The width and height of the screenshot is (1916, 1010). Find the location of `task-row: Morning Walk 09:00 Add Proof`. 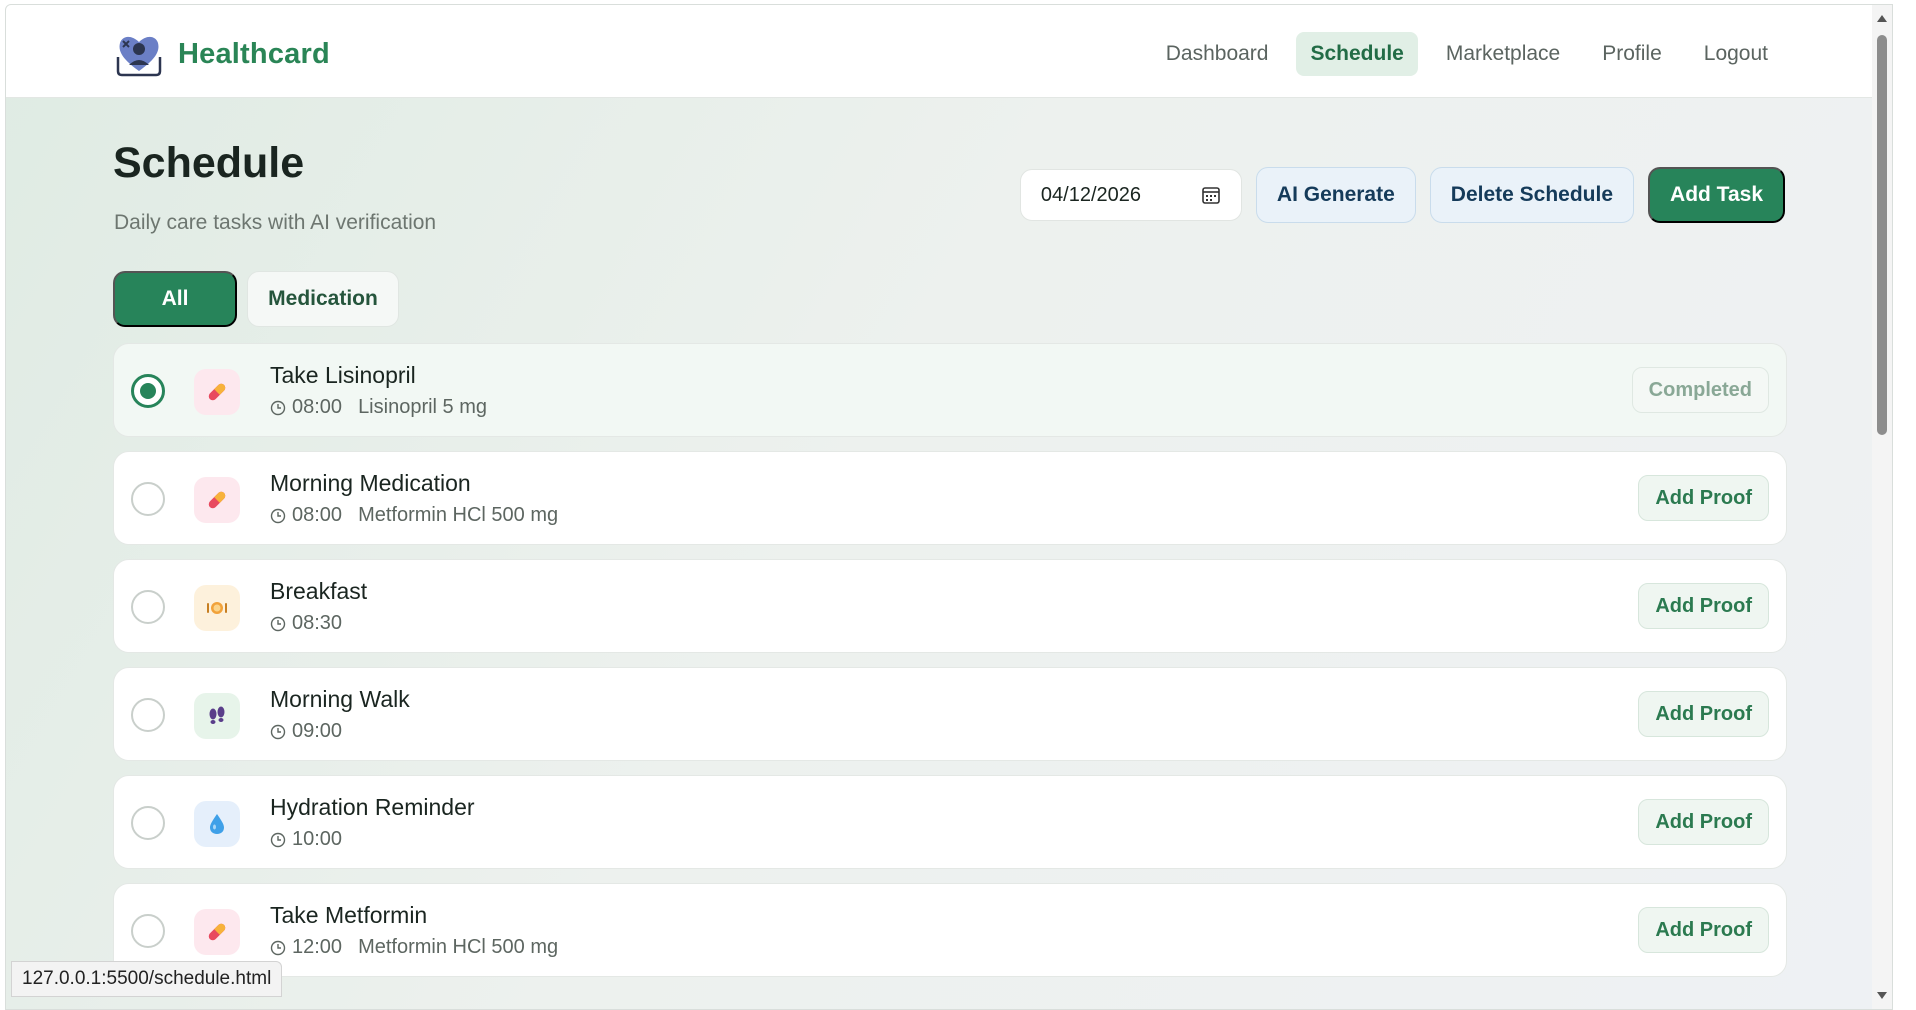

task-row: Morning Walk 09:00 Add Proof is located at coordinates (950, 714).